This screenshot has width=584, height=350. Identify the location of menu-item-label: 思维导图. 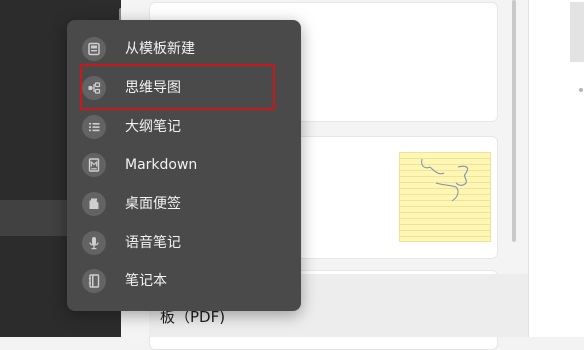
(153, 88).